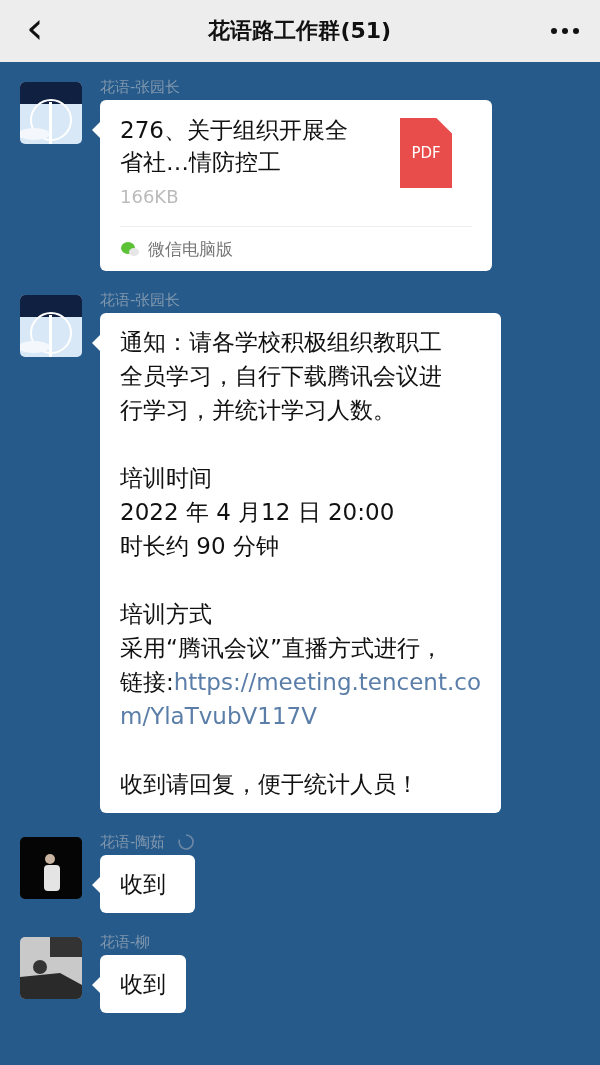 The height and width of the screenshot is (1065, 600). What do you see at coordinates (150, 197) in the screenshot?
I see `file-size: 166KB` at bounding box center [150, 197].